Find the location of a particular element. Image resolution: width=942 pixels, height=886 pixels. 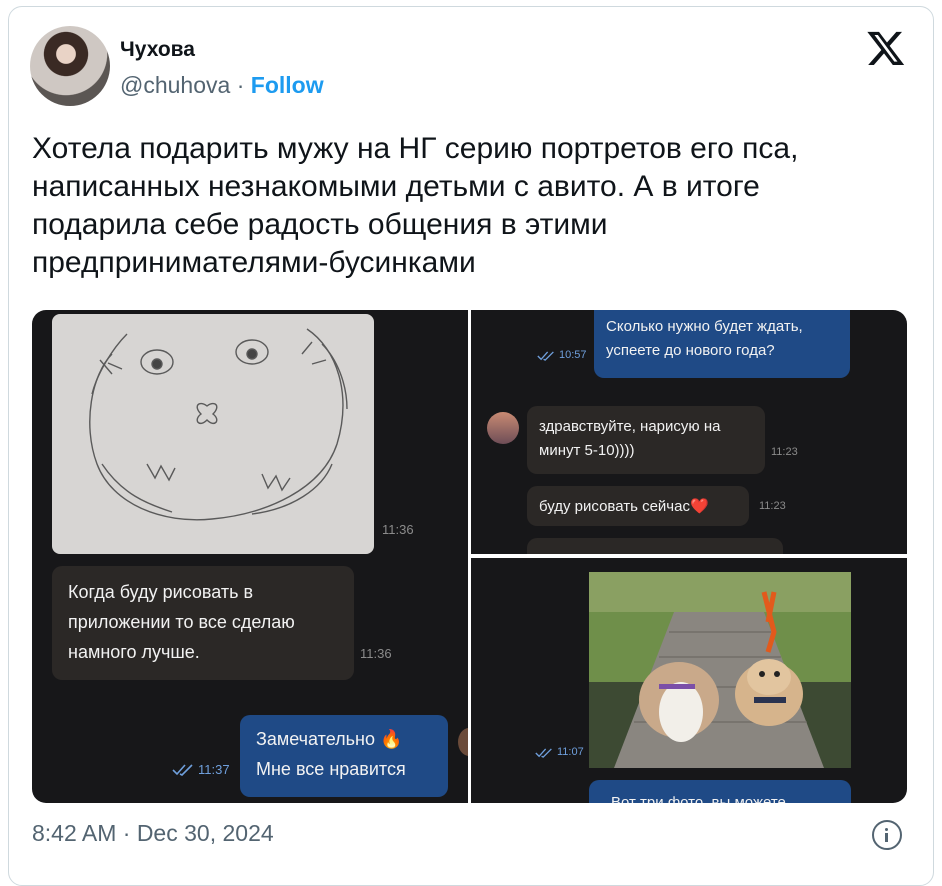

message-line: Замечательно 🔥 is located at coordinates (329, 739).